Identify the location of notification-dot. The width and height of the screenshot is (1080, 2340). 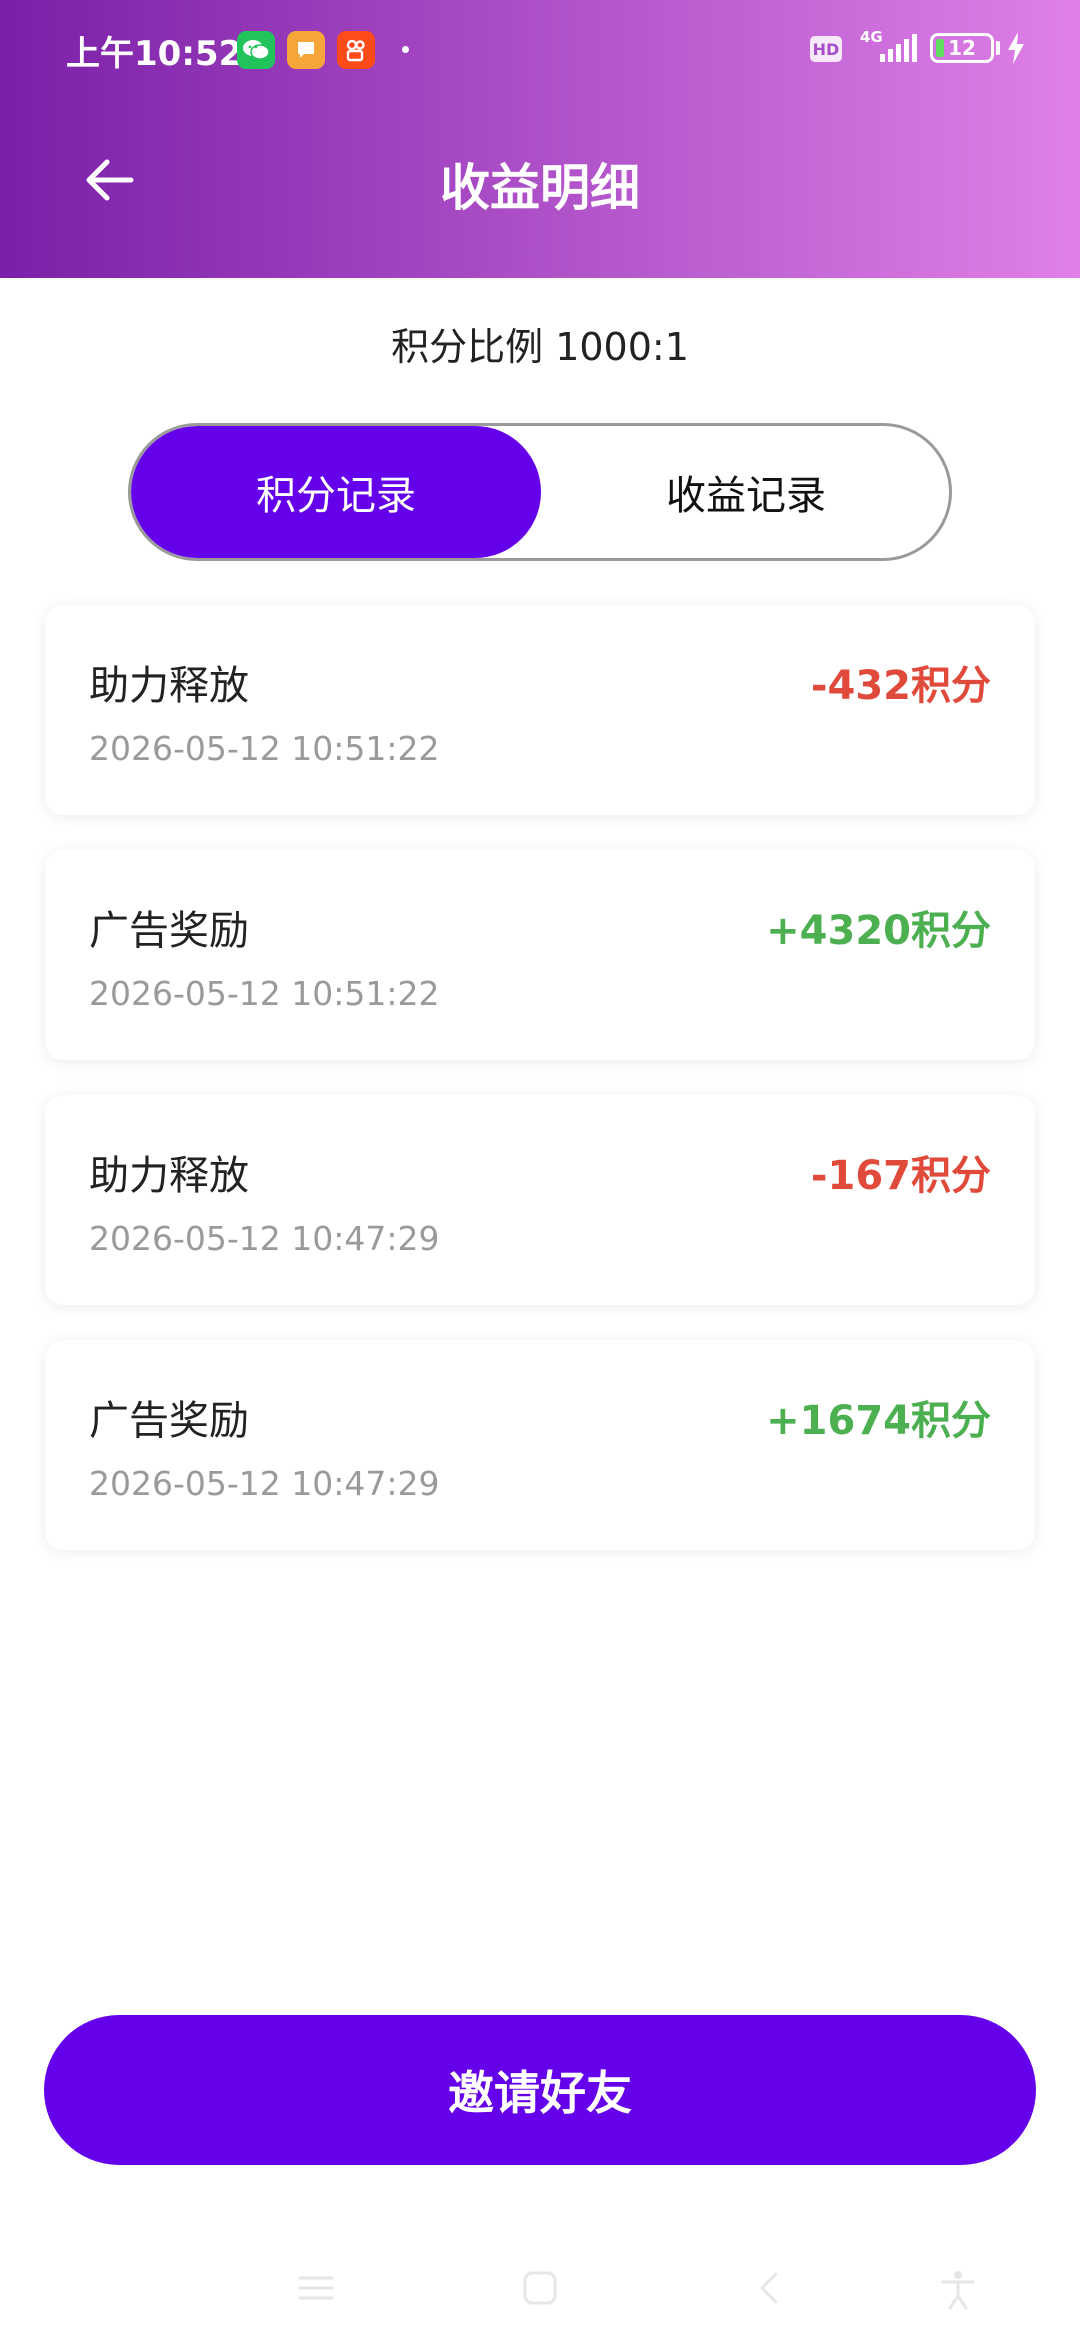
(405, 49).